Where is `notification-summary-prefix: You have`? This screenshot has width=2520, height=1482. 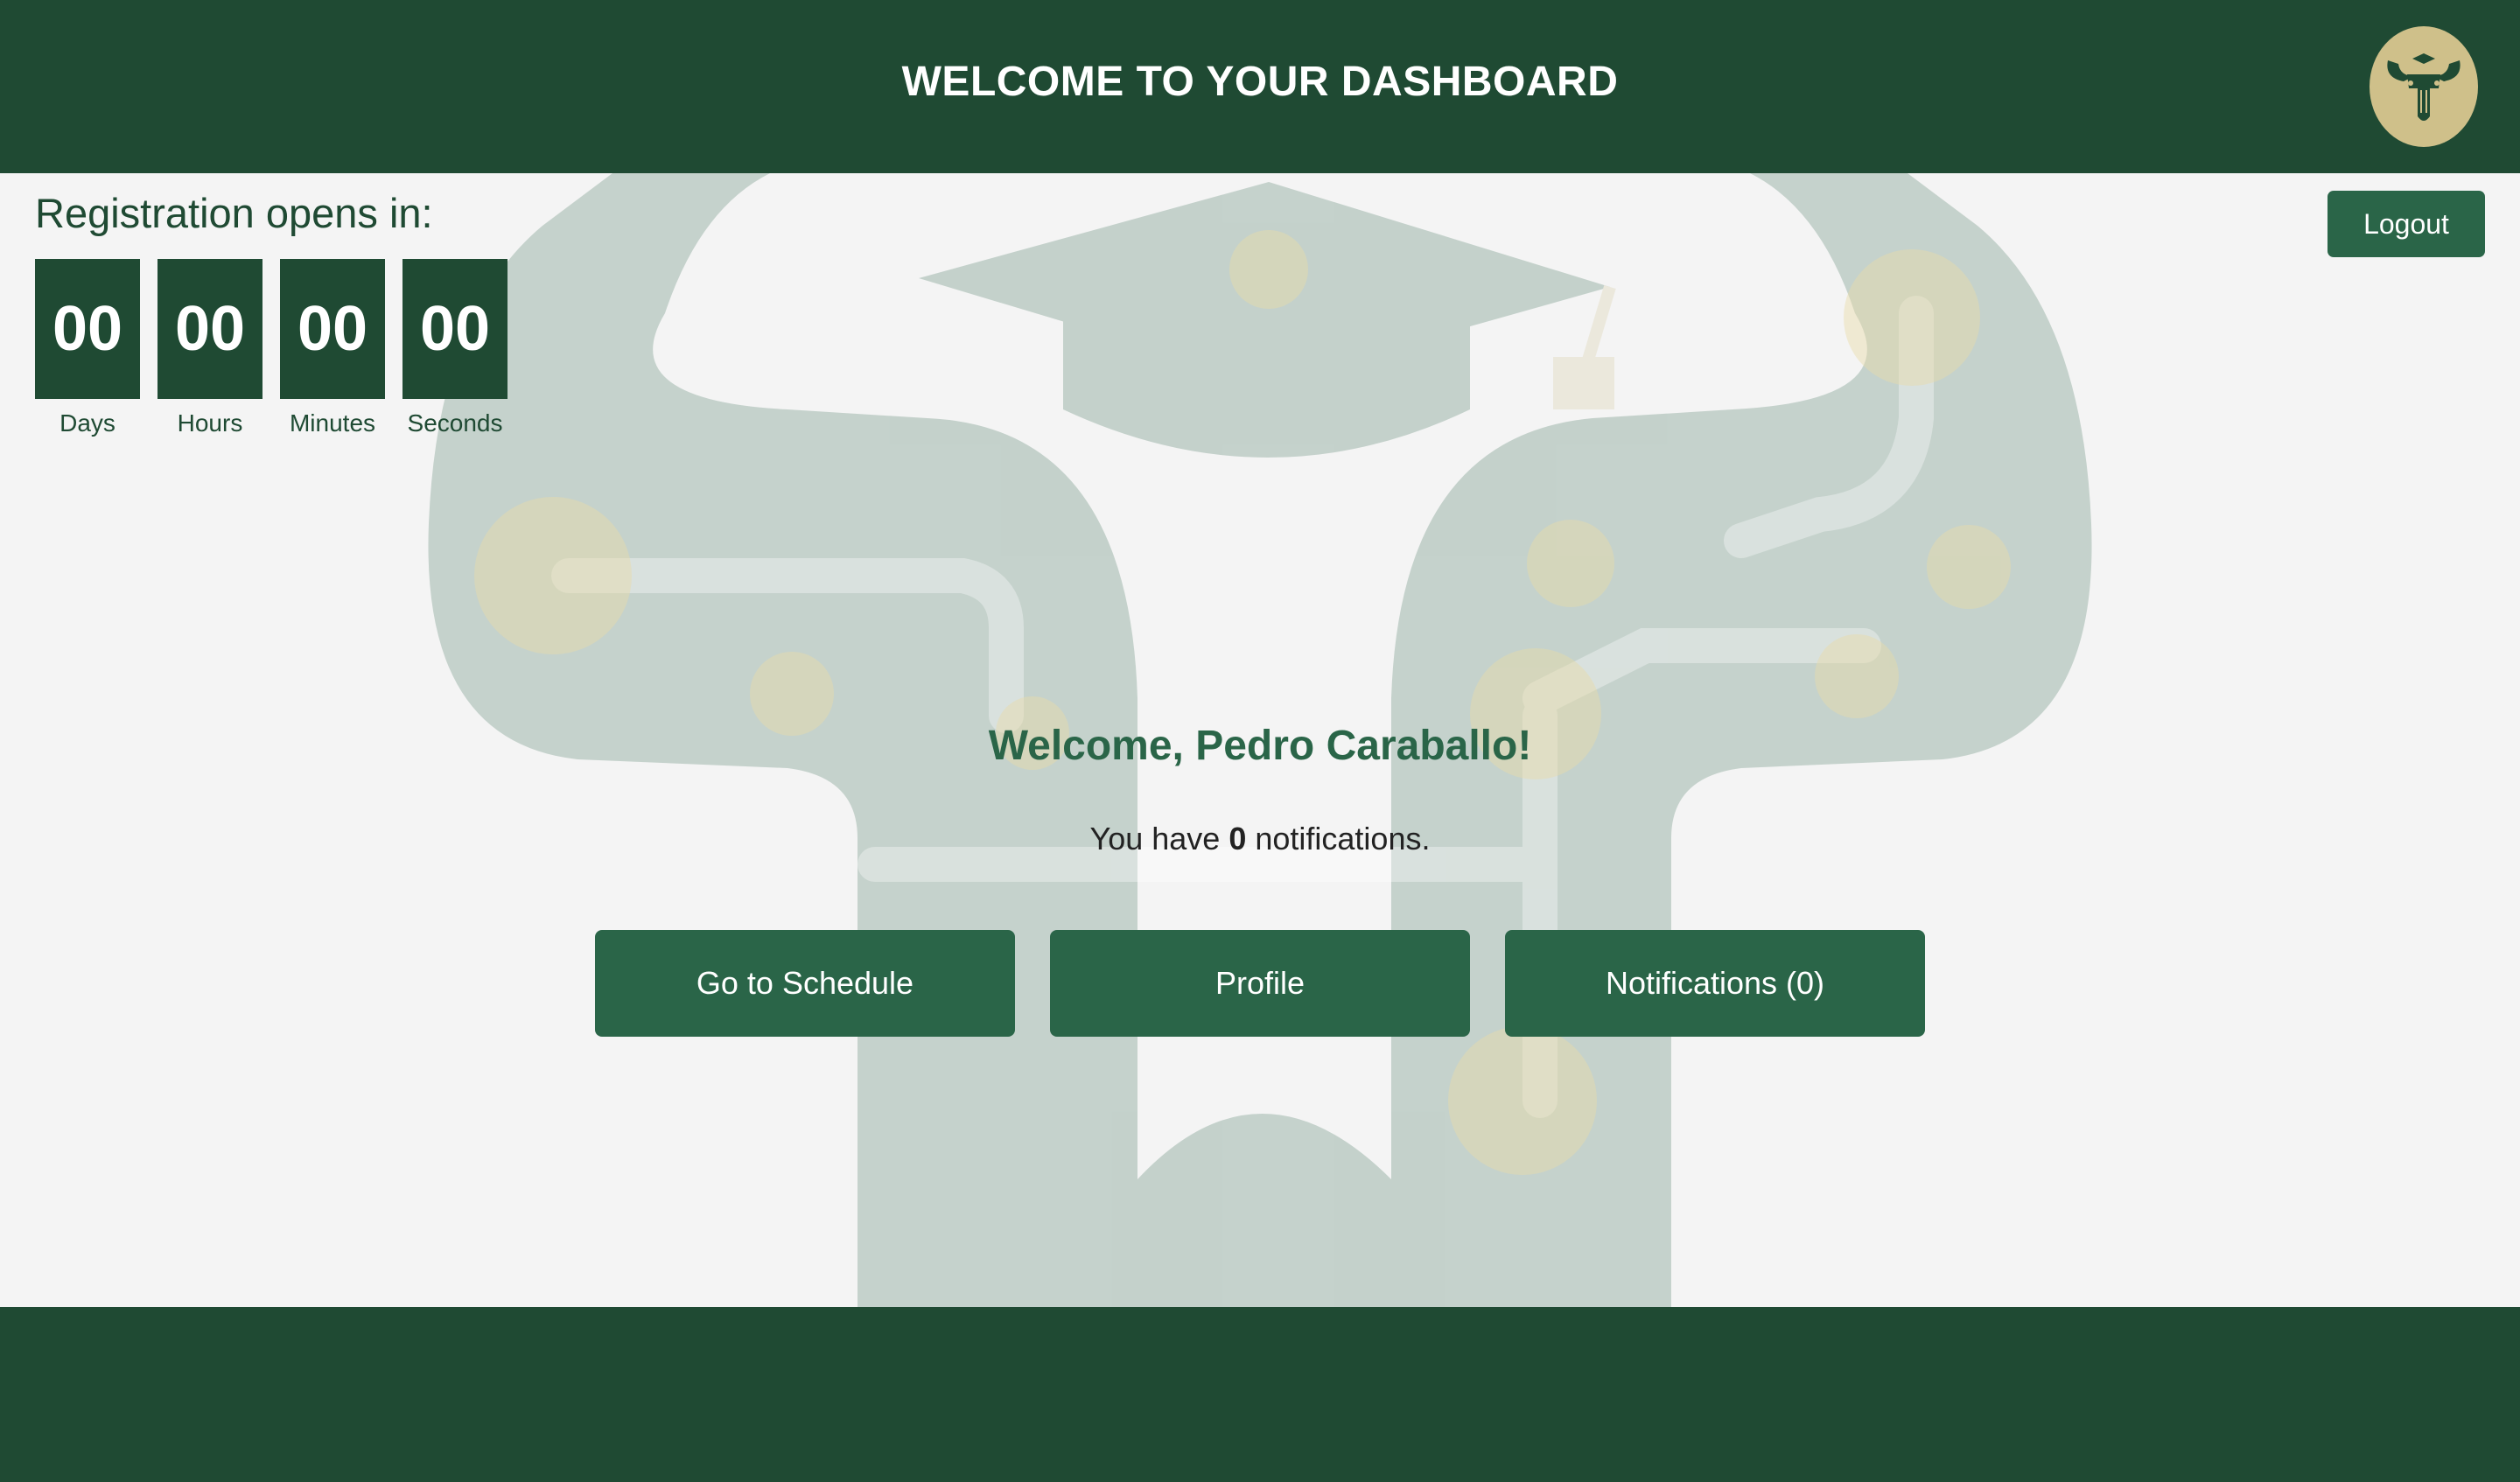 notification-summary-prefix: You have is located at coordinates (1159, 838).